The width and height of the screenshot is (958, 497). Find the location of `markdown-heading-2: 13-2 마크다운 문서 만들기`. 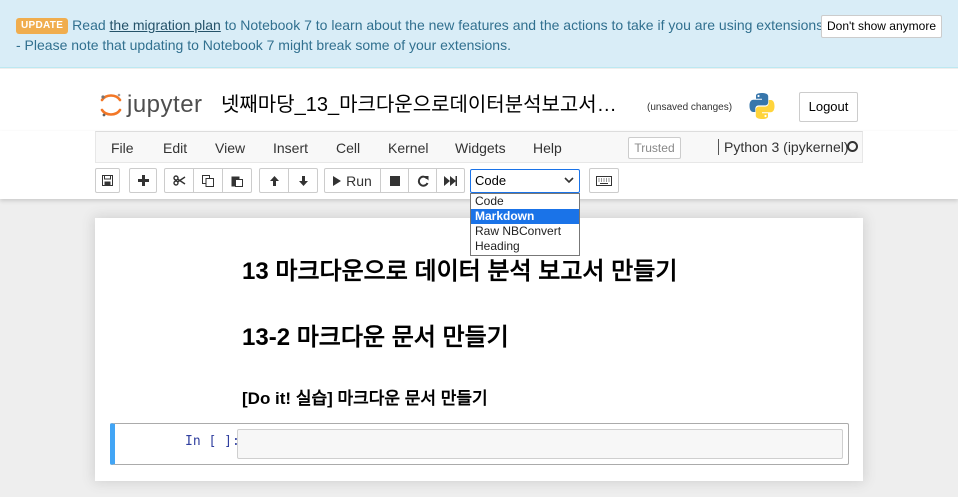

markdown-heading-2: 13-2 마크다운 문서 만들기 is located at coordinates (375, 338).